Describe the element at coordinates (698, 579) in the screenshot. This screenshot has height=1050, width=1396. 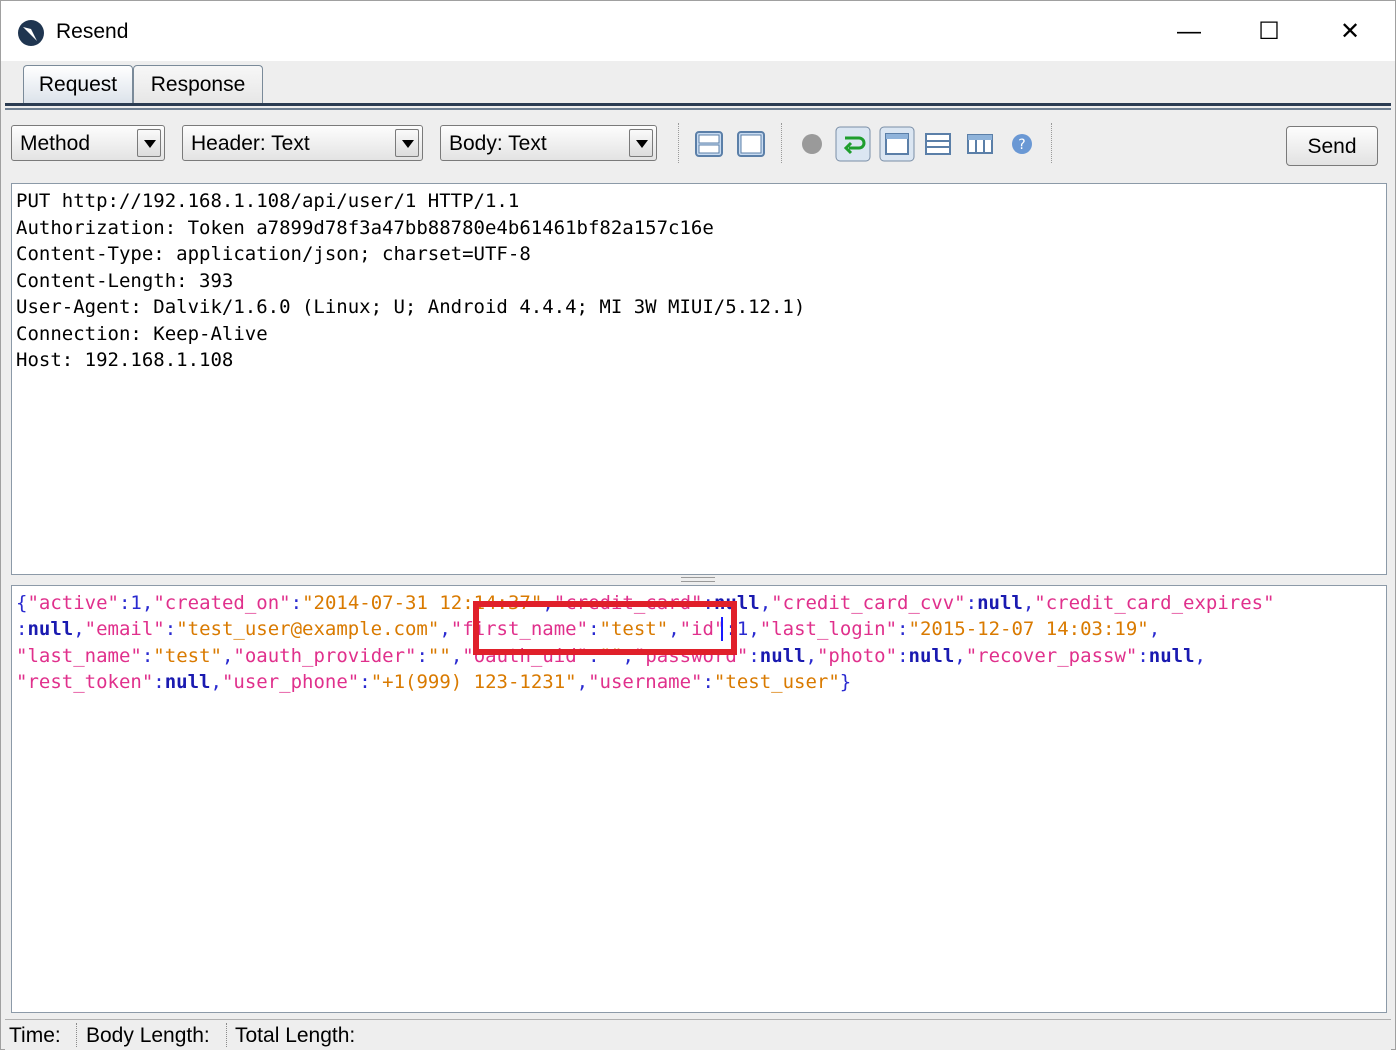
I see `splitter-handle` at that location.